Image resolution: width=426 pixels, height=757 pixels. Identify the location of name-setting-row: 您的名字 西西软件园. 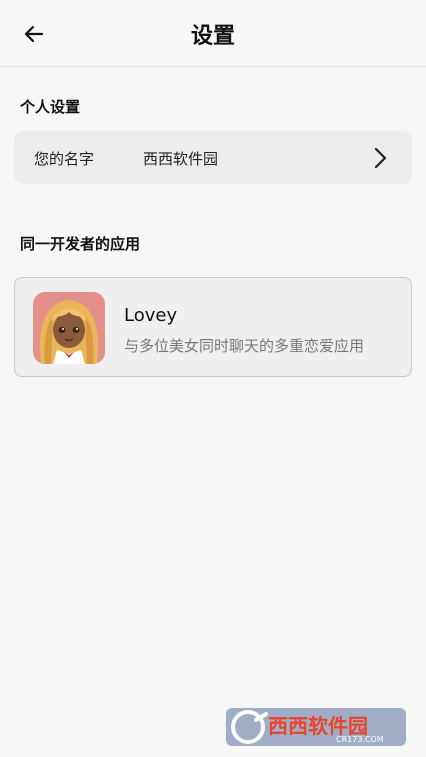
(213, 157).